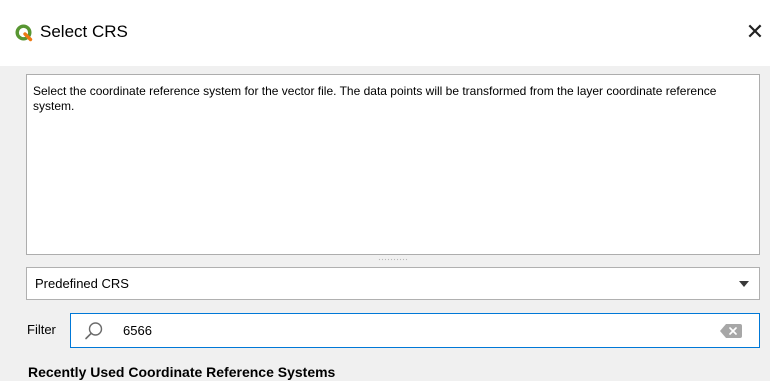 The height and width of the screenshot is (381, 770). Describe the element at coordinates (393, 283) in the screenshot. I see `crs-type-select: Predefined CRS` at that location.